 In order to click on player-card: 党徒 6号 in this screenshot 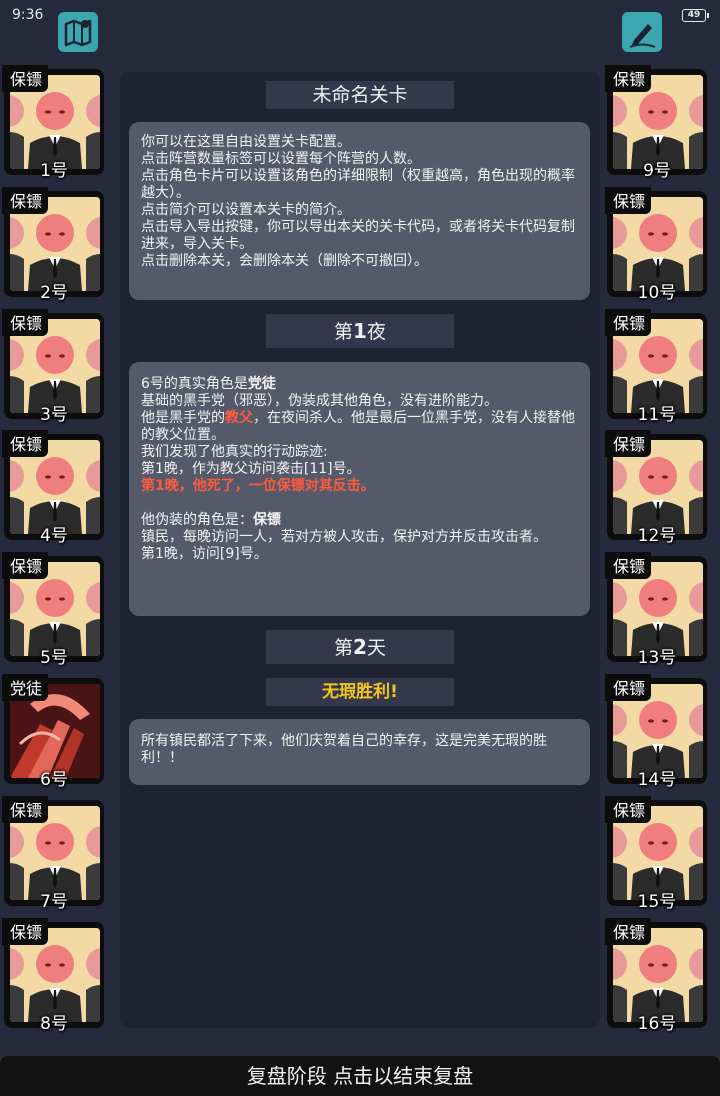, I will do `click(53, 732)`.